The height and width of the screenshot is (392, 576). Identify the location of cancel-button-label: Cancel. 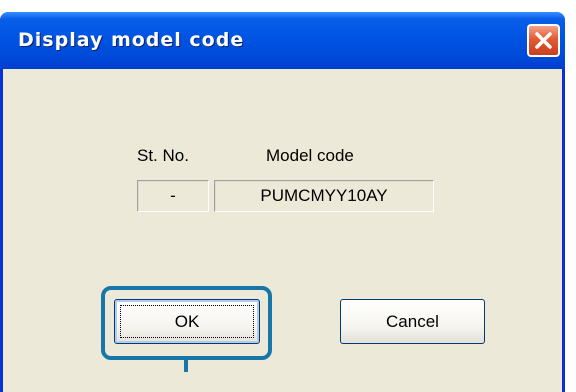
(412, 321).